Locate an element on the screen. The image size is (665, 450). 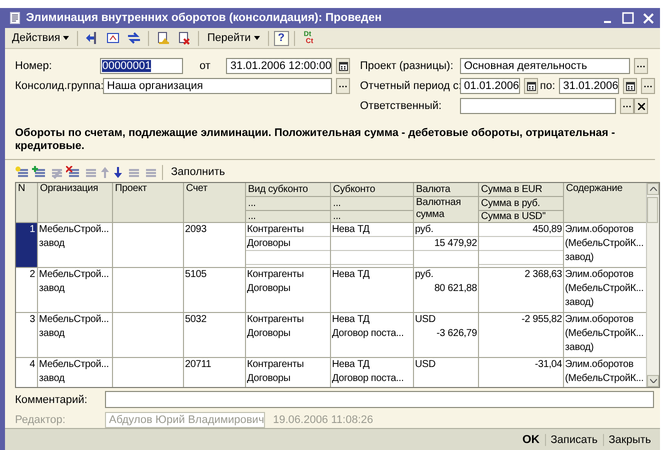
column-header: N is located at coordinates (27, 203).